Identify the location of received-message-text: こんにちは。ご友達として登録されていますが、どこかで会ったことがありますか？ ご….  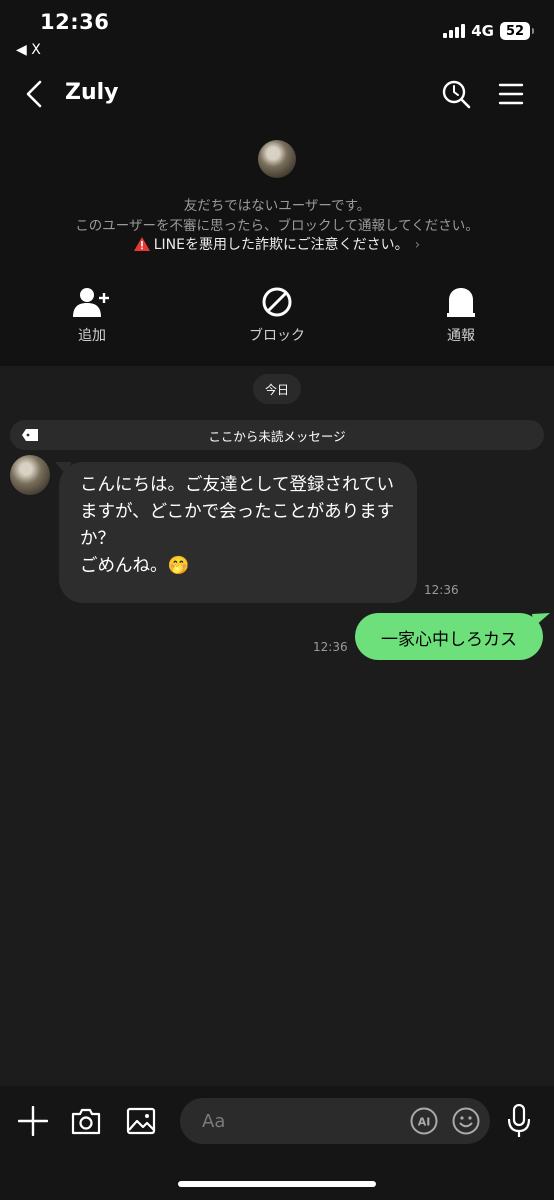
(237, 525).